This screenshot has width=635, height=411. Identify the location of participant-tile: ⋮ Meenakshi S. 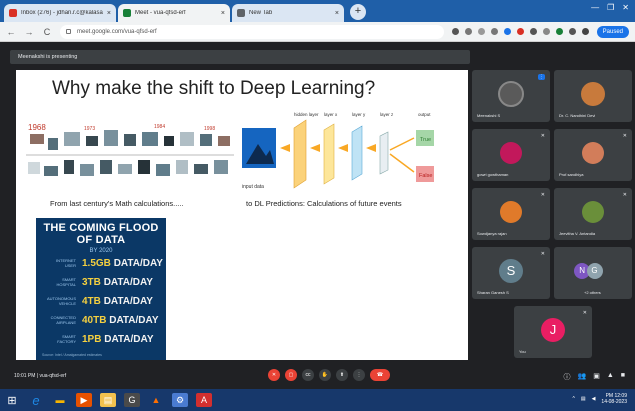
(511, 96).